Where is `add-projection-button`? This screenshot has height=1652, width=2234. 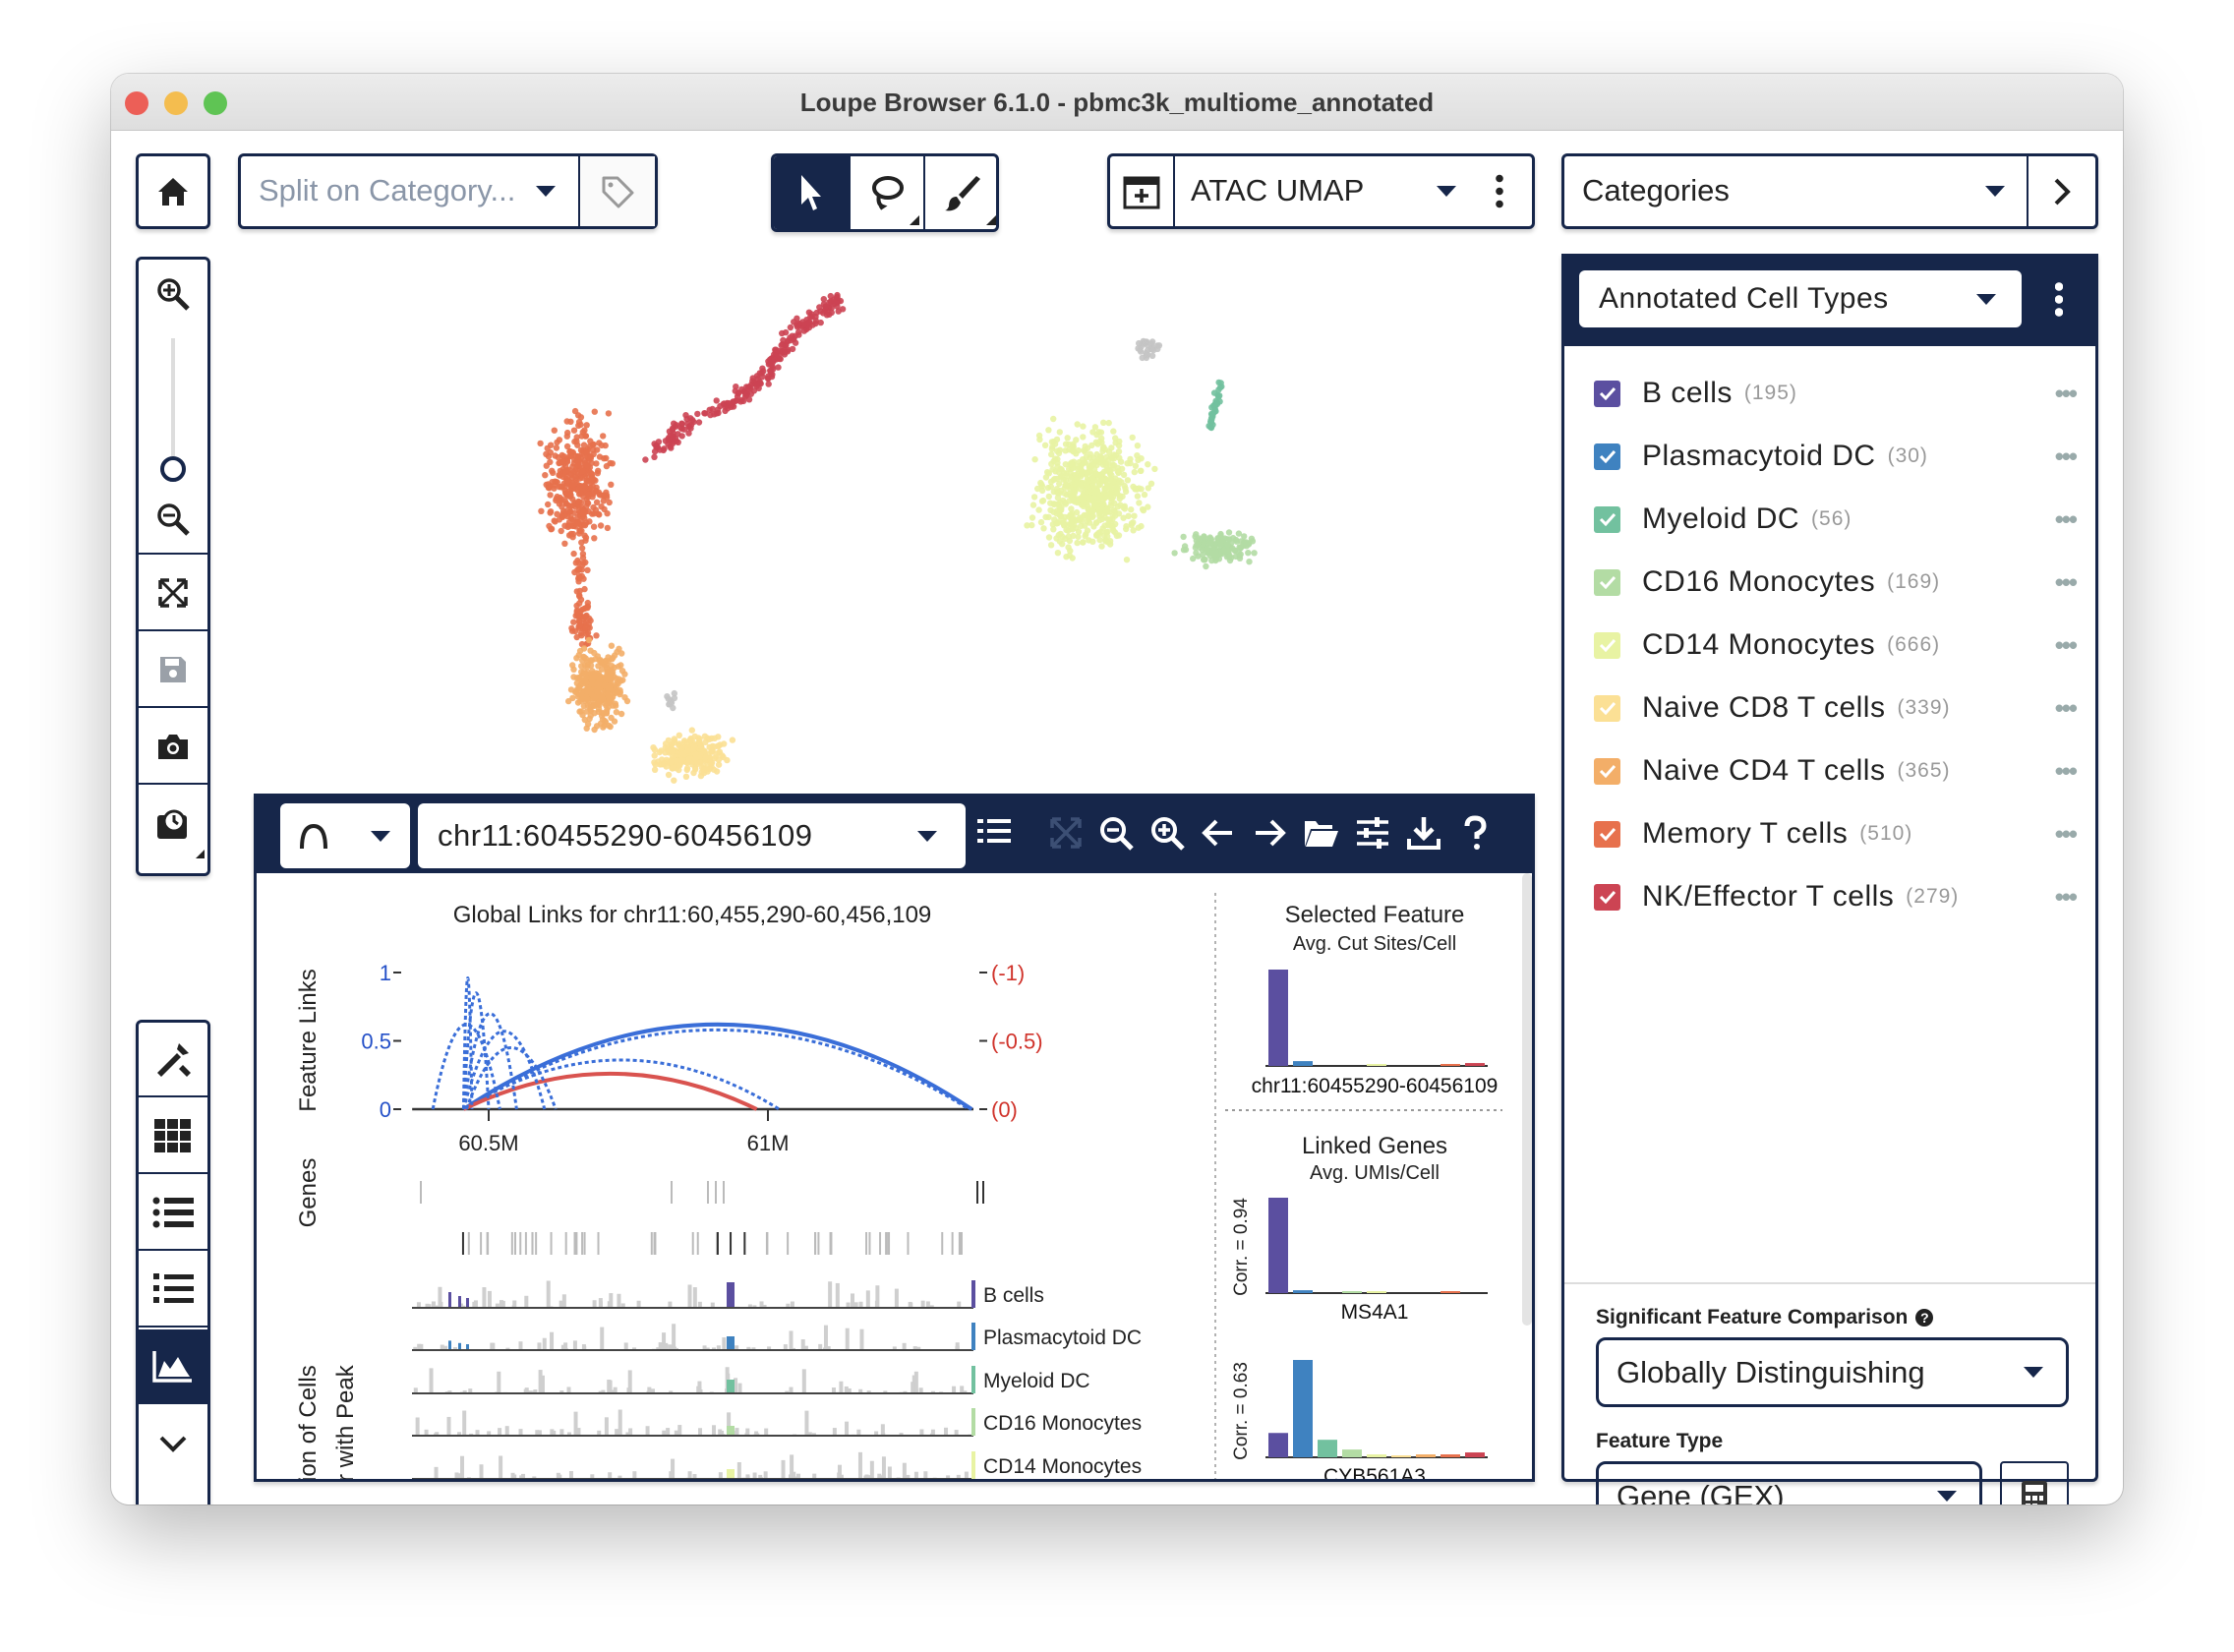
add-projection-button is located at coordinates (1143, 191).